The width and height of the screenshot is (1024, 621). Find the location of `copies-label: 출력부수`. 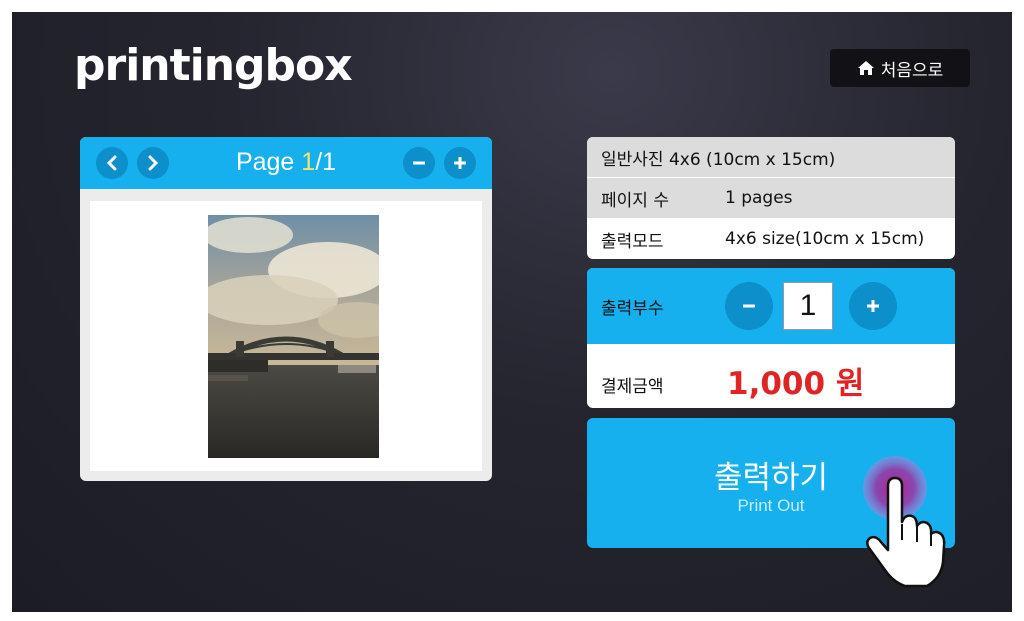

copies-label: 출력부수 is located at coordinates (632, 309).